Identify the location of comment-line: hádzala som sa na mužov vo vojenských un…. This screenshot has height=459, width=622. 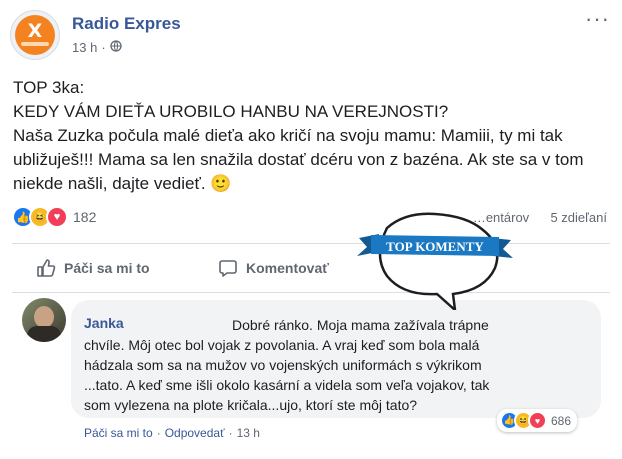
(283, 365).